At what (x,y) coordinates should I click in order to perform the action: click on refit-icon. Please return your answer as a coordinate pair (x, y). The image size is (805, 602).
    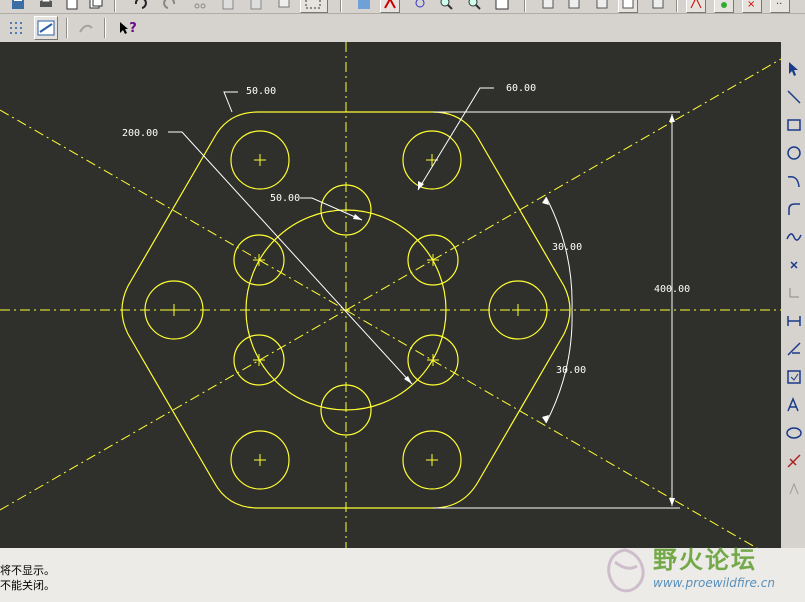
    Looking at the image, I should click on (364, 6).